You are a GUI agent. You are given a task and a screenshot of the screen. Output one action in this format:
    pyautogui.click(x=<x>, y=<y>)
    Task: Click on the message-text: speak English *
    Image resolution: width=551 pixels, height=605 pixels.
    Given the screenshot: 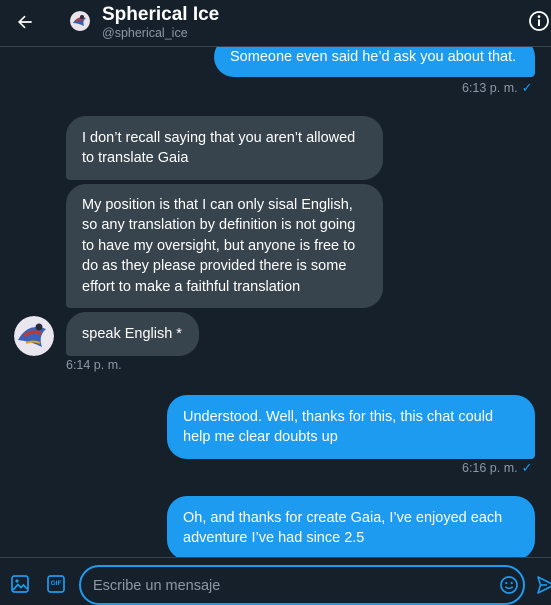 What is the action you would take?
    pyautogui.click(x=132, y=333)
    